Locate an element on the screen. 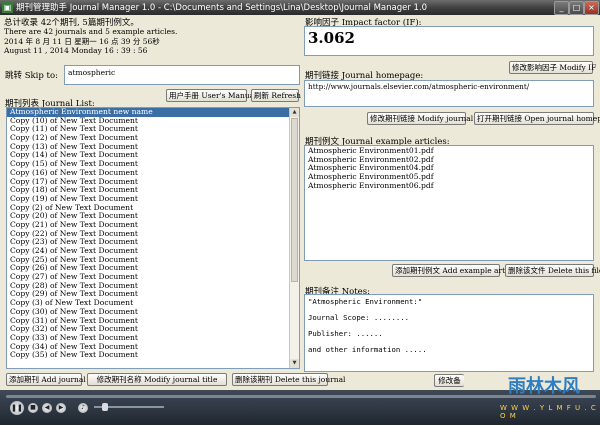  add-article-button: 添加期刊例文 Add example article is located at coordinates (455, 270).